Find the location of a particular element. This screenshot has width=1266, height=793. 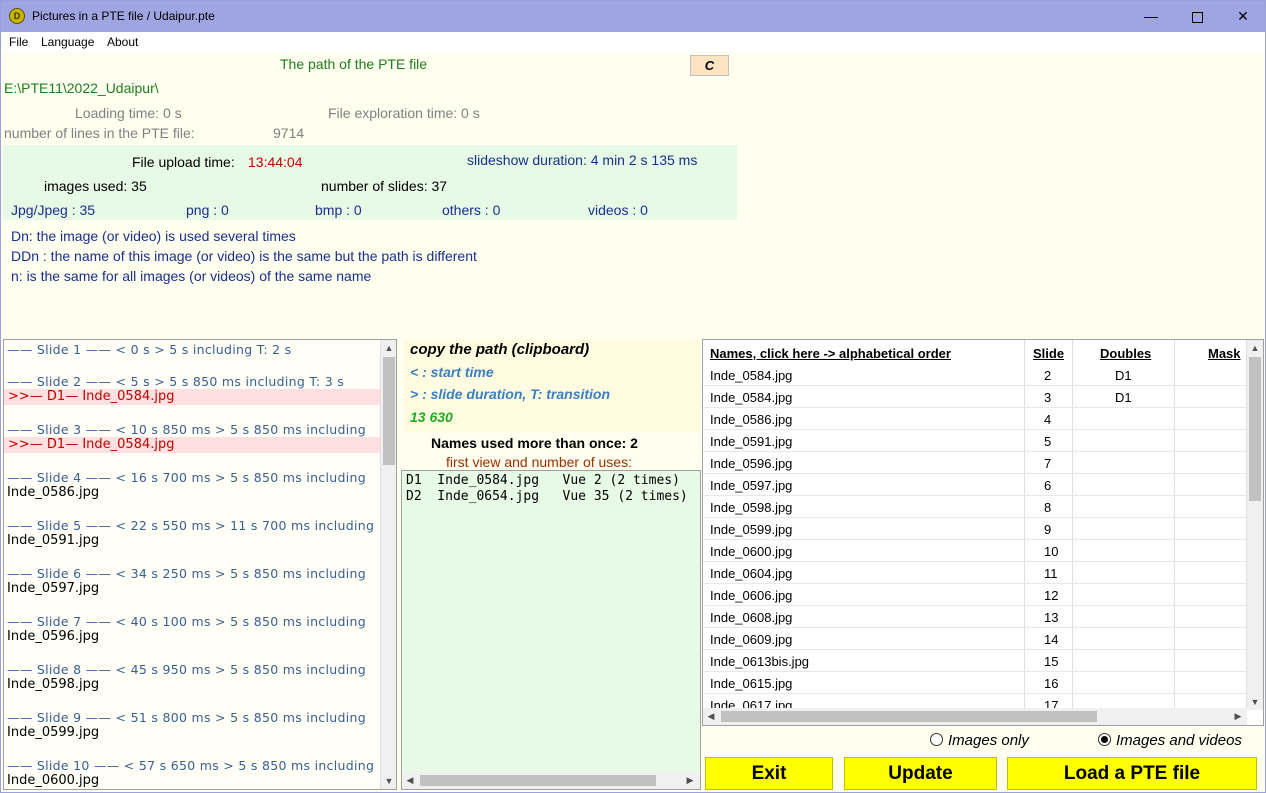

cell-name: Inde_0596.jpg is located at coordinates (751, 463).